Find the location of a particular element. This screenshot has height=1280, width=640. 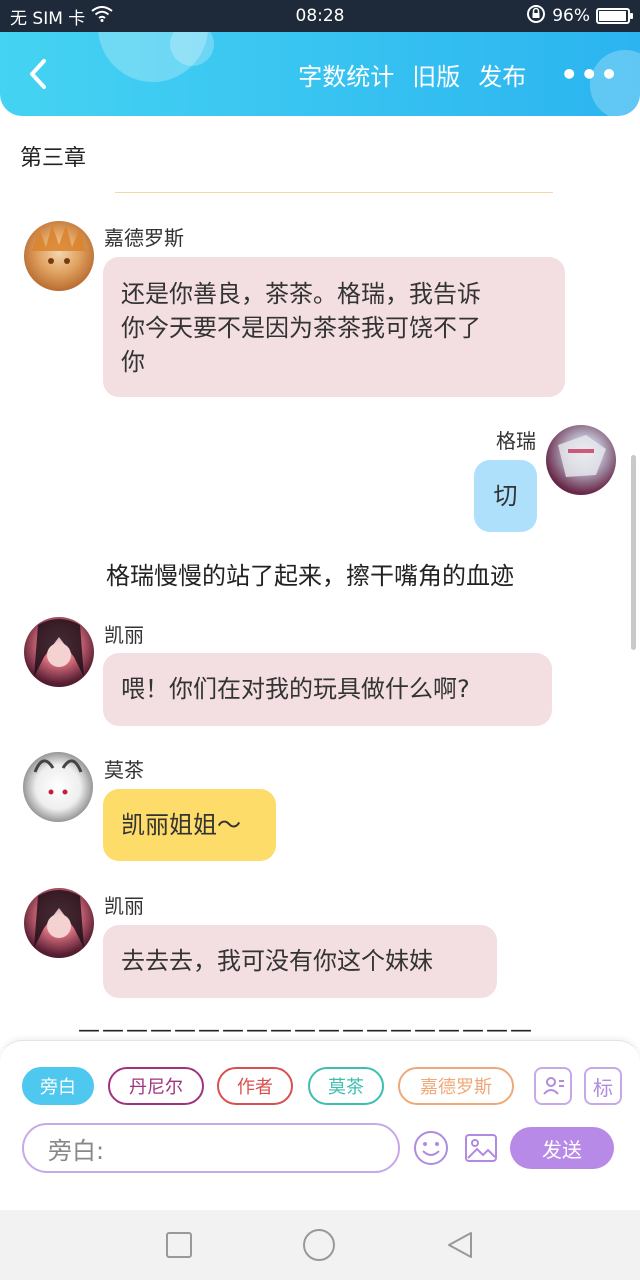

narration-text: 格瑞慢慢的站了起来，擦干嘴角的血迹 is located at coordinates (310, 573).